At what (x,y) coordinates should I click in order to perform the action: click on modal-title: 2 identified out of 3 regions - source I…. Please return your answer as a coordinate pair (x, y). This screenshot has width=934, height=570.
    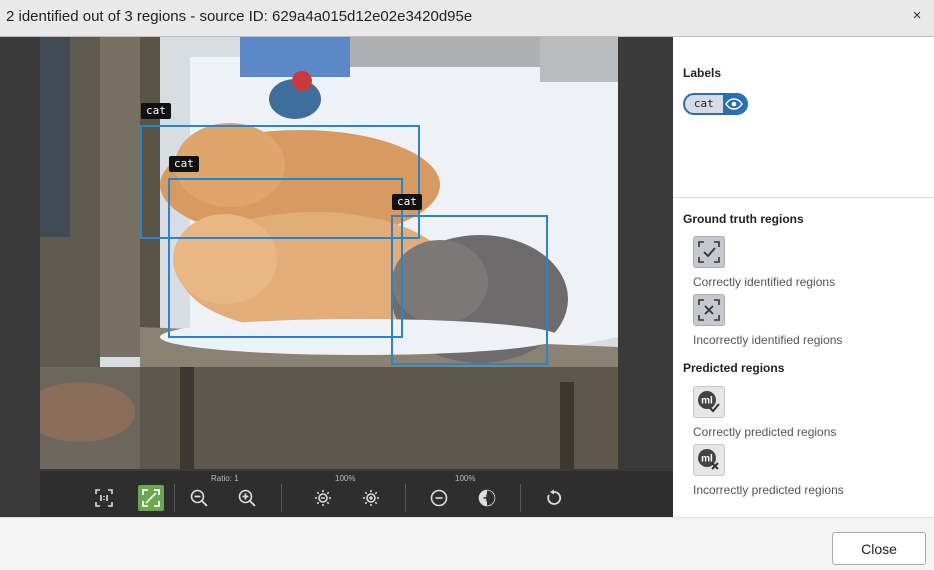
    Looking at the image, I should click on (239, 16).